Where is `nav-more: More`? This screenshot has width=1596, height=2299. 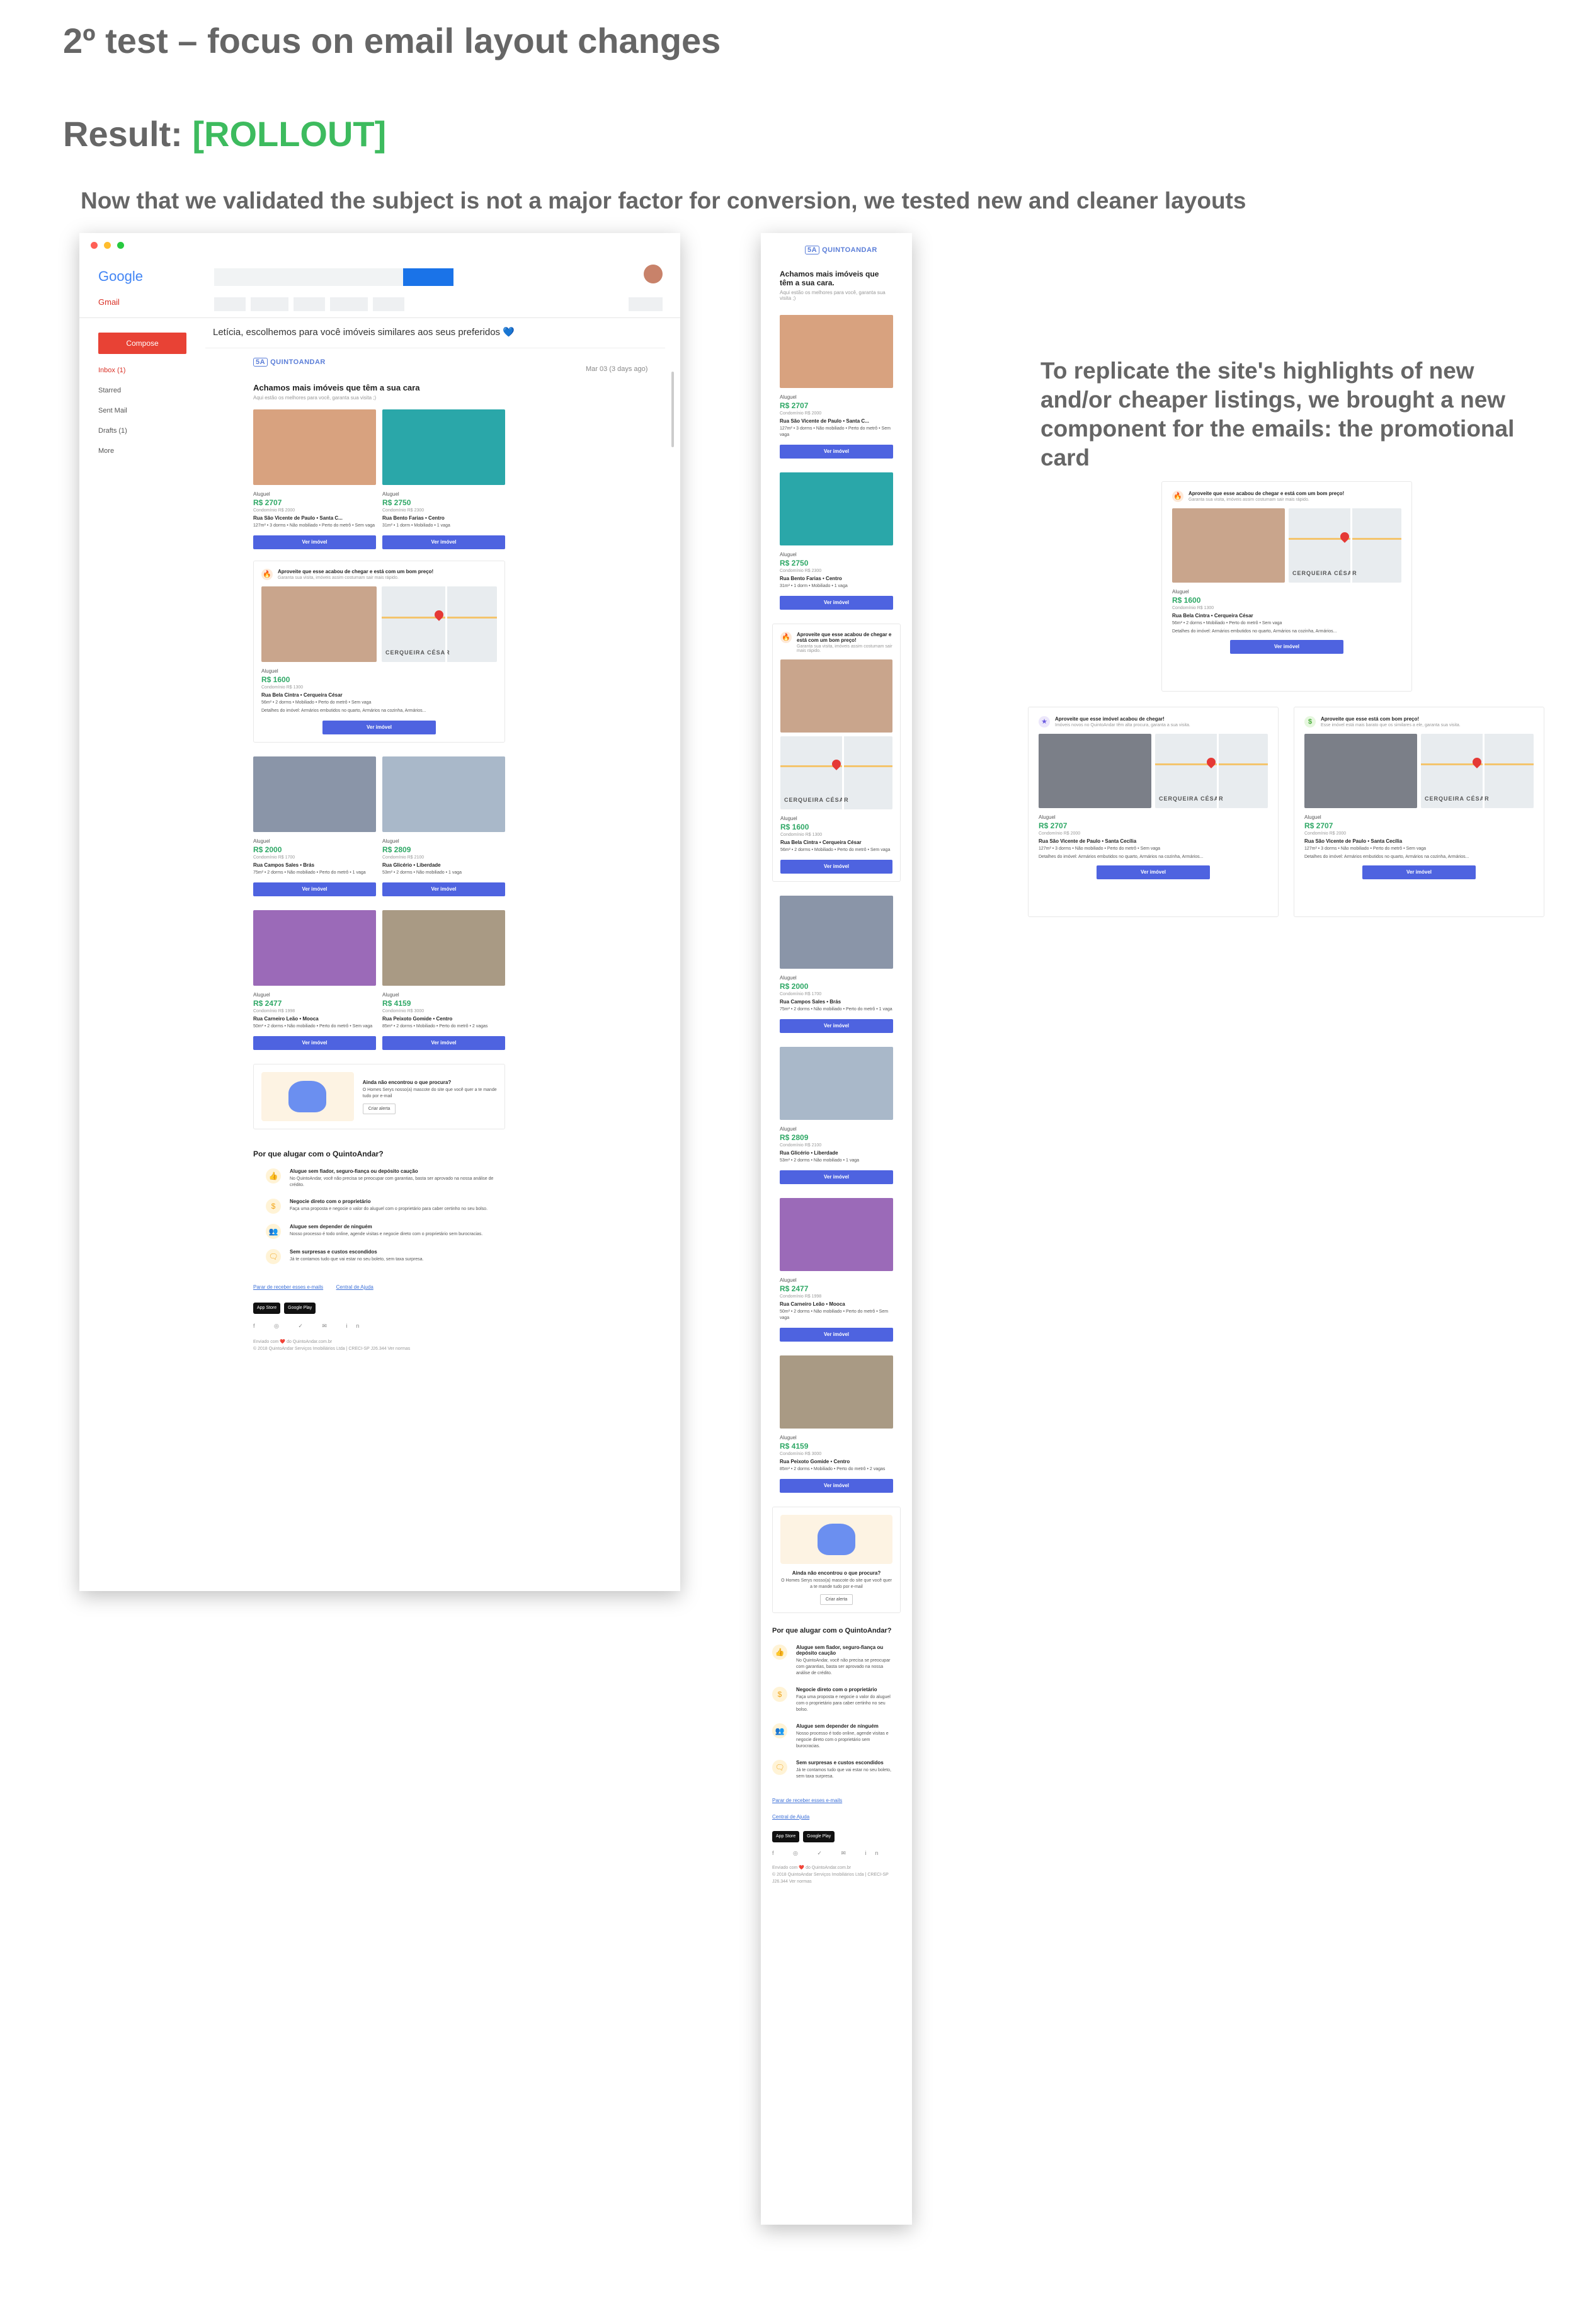
nav-more: More is located at coordinates (142, 451).